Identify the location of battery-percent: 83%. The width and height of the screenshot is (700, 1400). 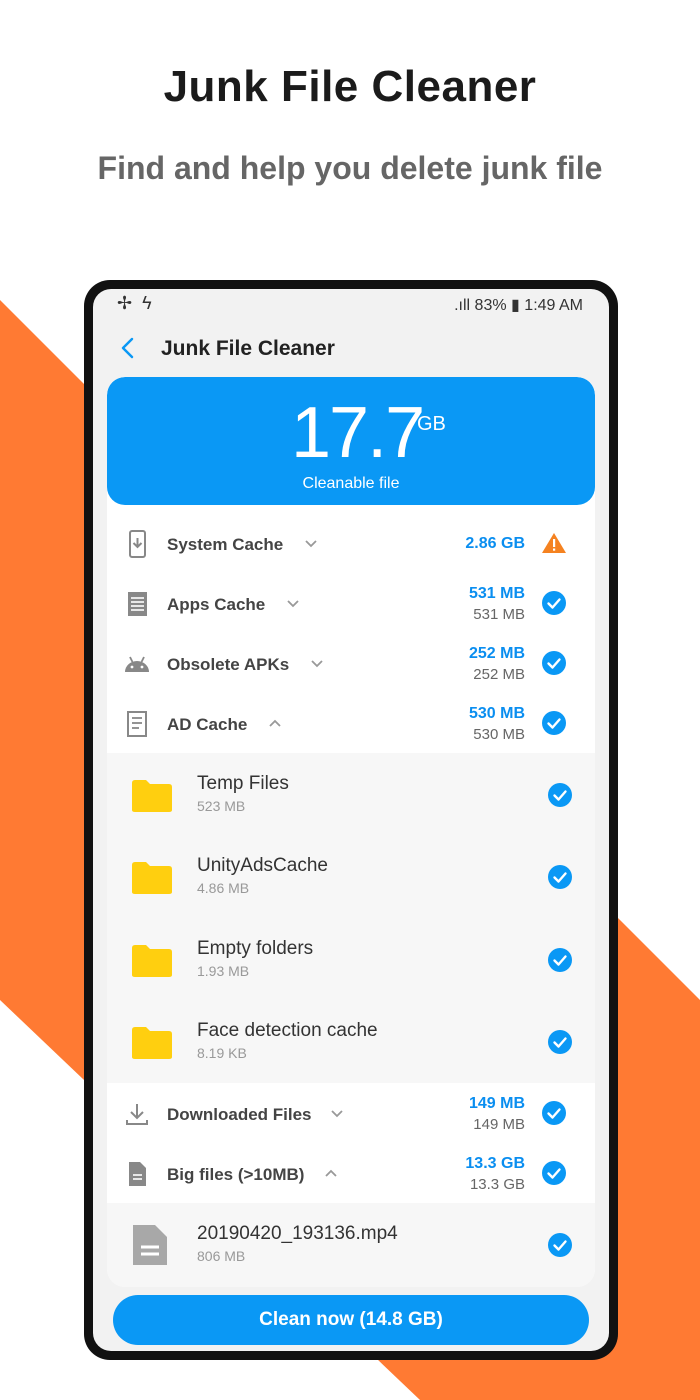
(490, 305).